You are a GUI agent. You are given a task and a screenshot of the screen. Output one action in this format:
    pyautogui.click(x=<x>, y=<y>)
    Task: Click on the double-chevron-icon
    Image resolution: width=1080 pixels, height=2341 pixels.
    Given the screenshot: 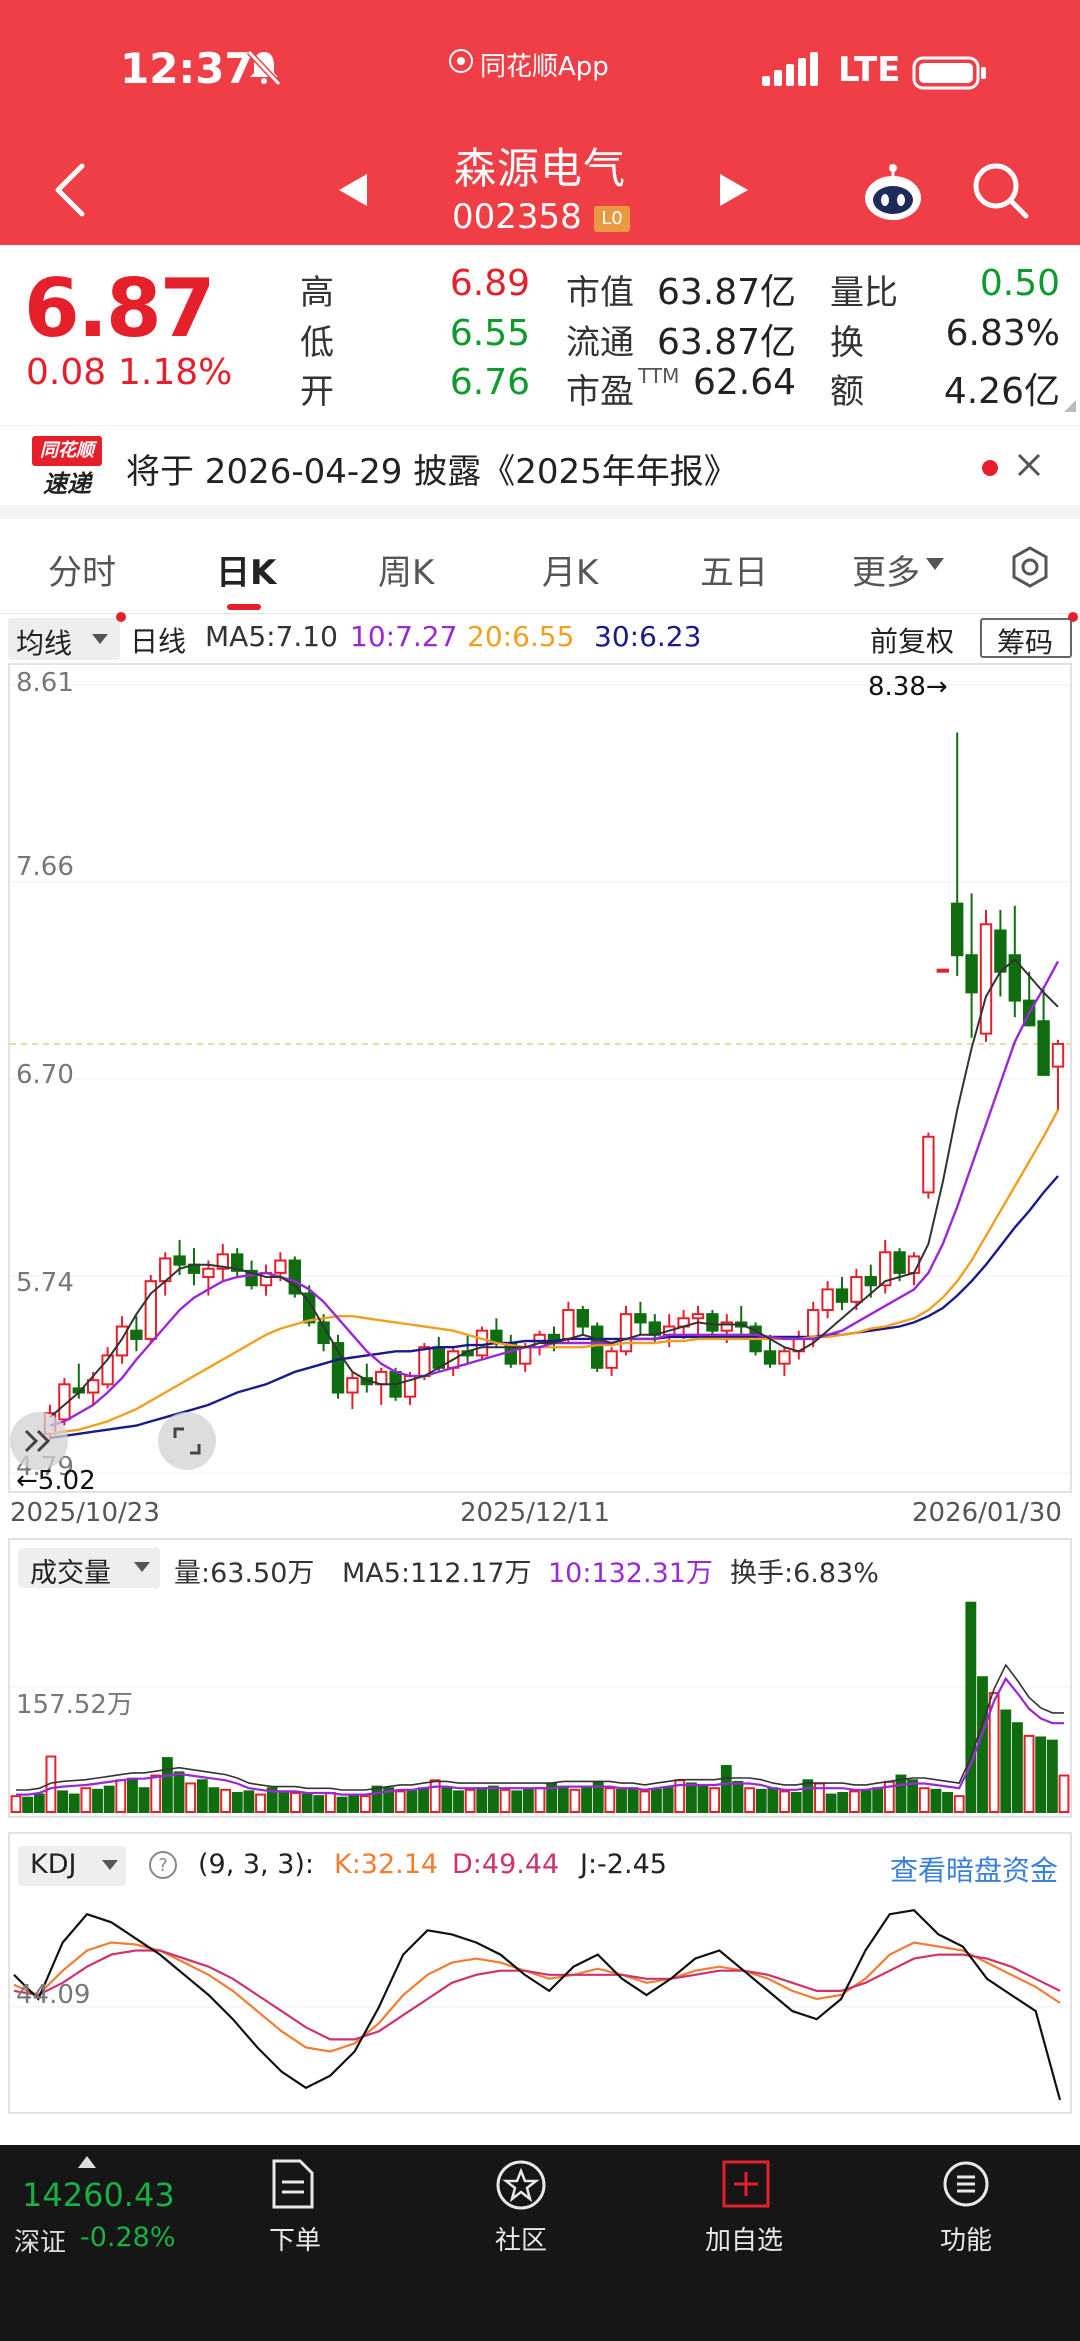 What is the action you would take?
    pyautogui.click(x=37, y=1441)
    